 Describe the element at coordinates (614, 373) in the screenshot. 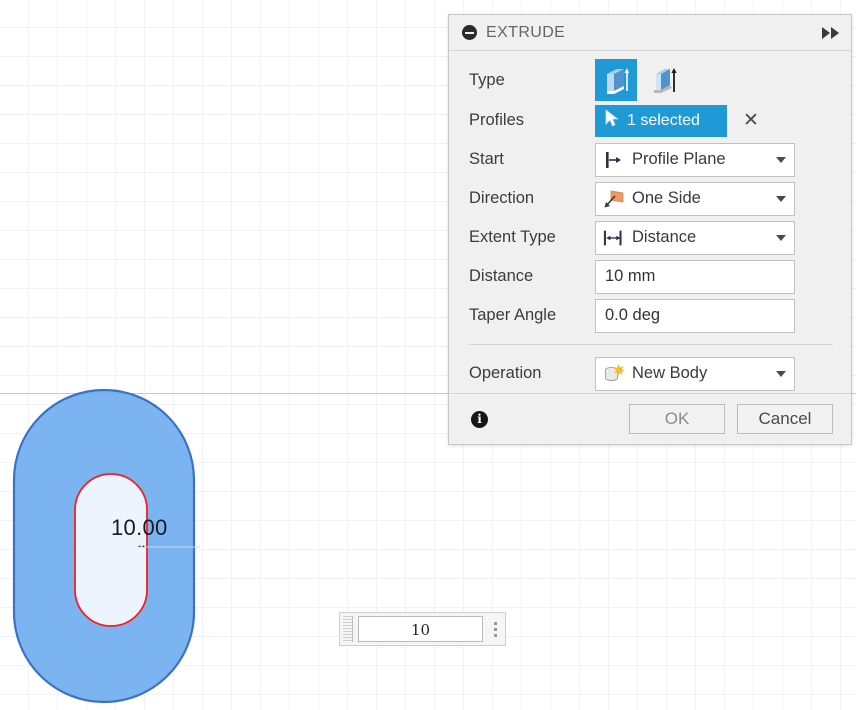

I see `new-body-icon` at that location.